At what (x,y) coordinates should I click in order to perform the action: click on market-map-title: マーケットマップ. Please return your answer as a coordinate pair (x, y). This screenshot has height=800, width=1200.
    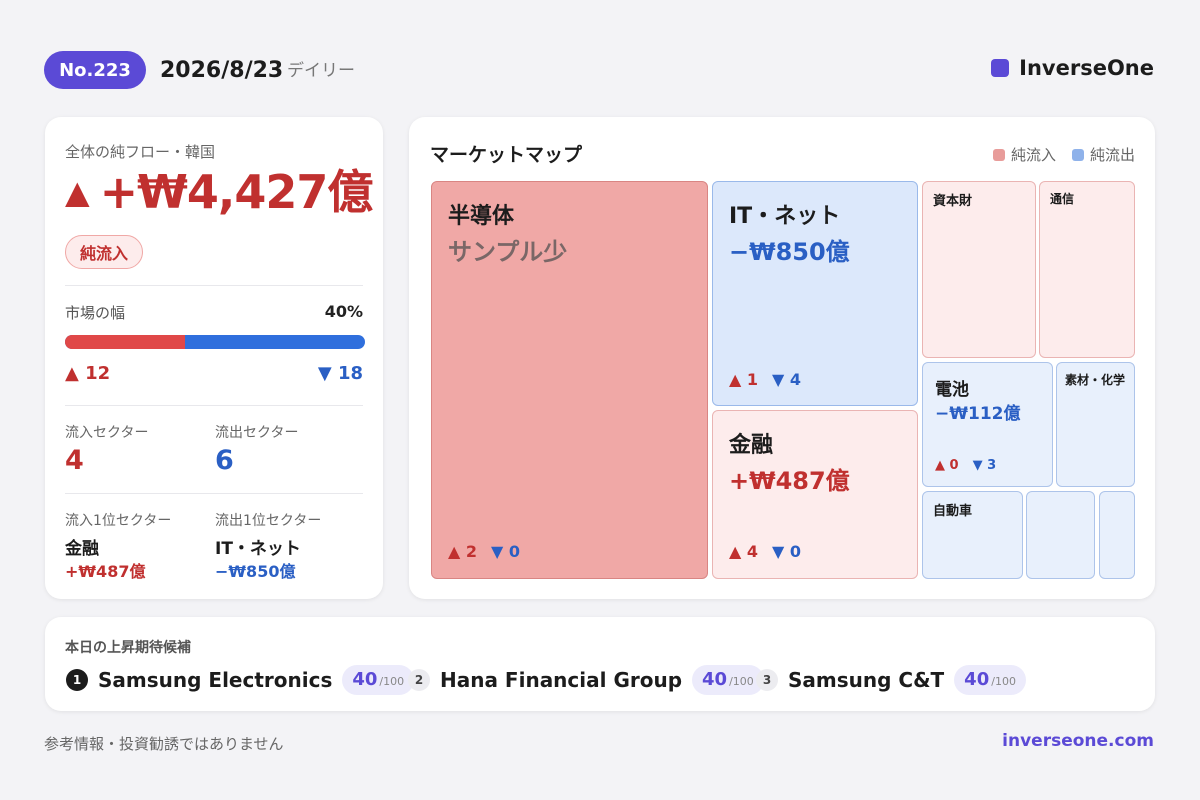
    Looking at the image, I should click on (506, 155).